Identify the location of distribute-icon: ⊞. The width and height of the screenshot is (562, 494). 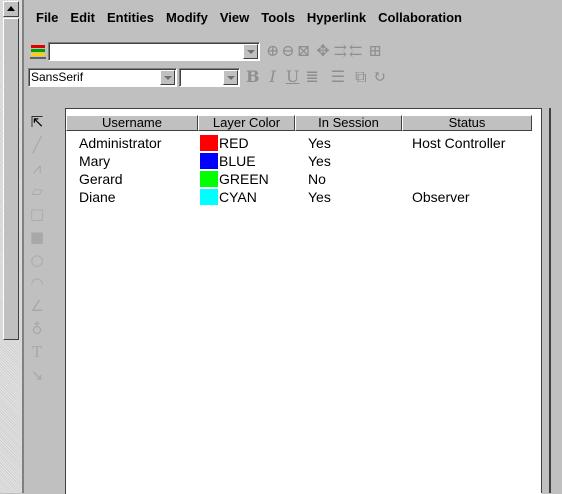
(374, 51).